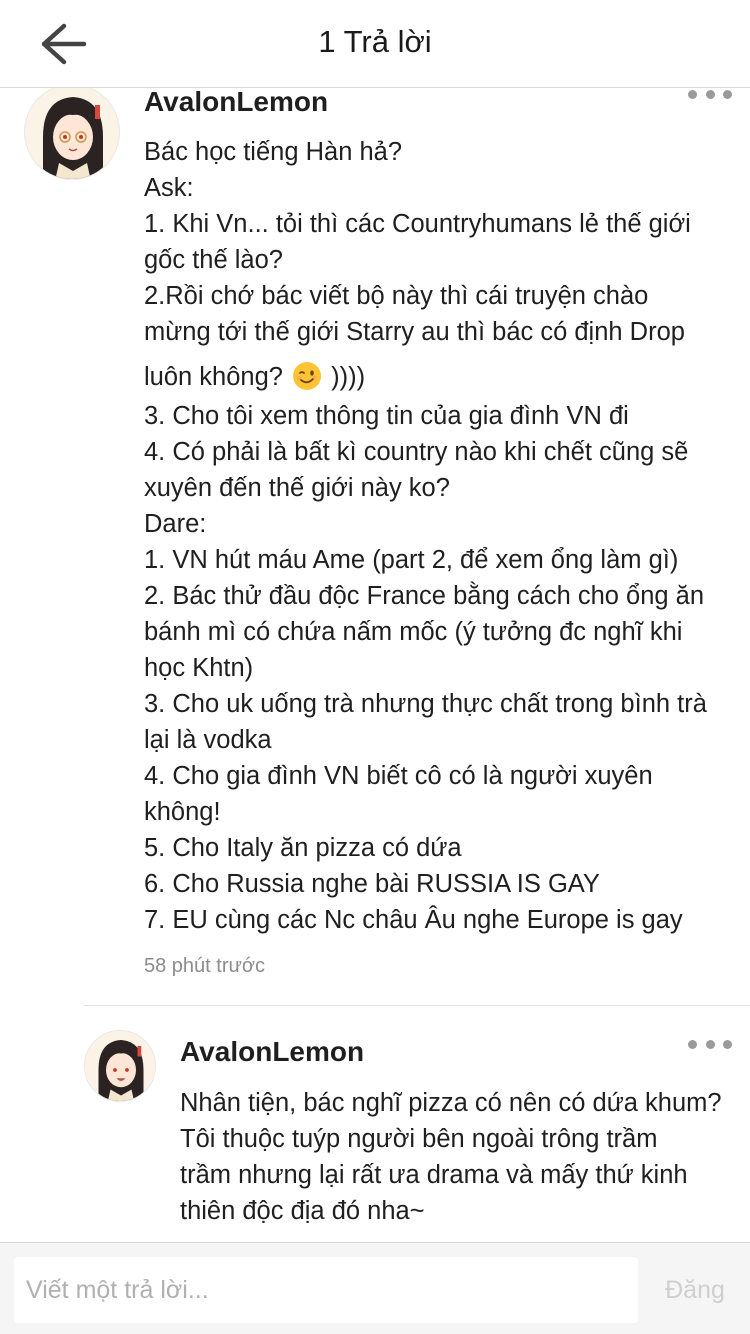  What do you see at coordinates (302, 1211) in the screenshot?
I see `text-line: thiên độc địa đó nha~` at bounding box center [302, 1211].